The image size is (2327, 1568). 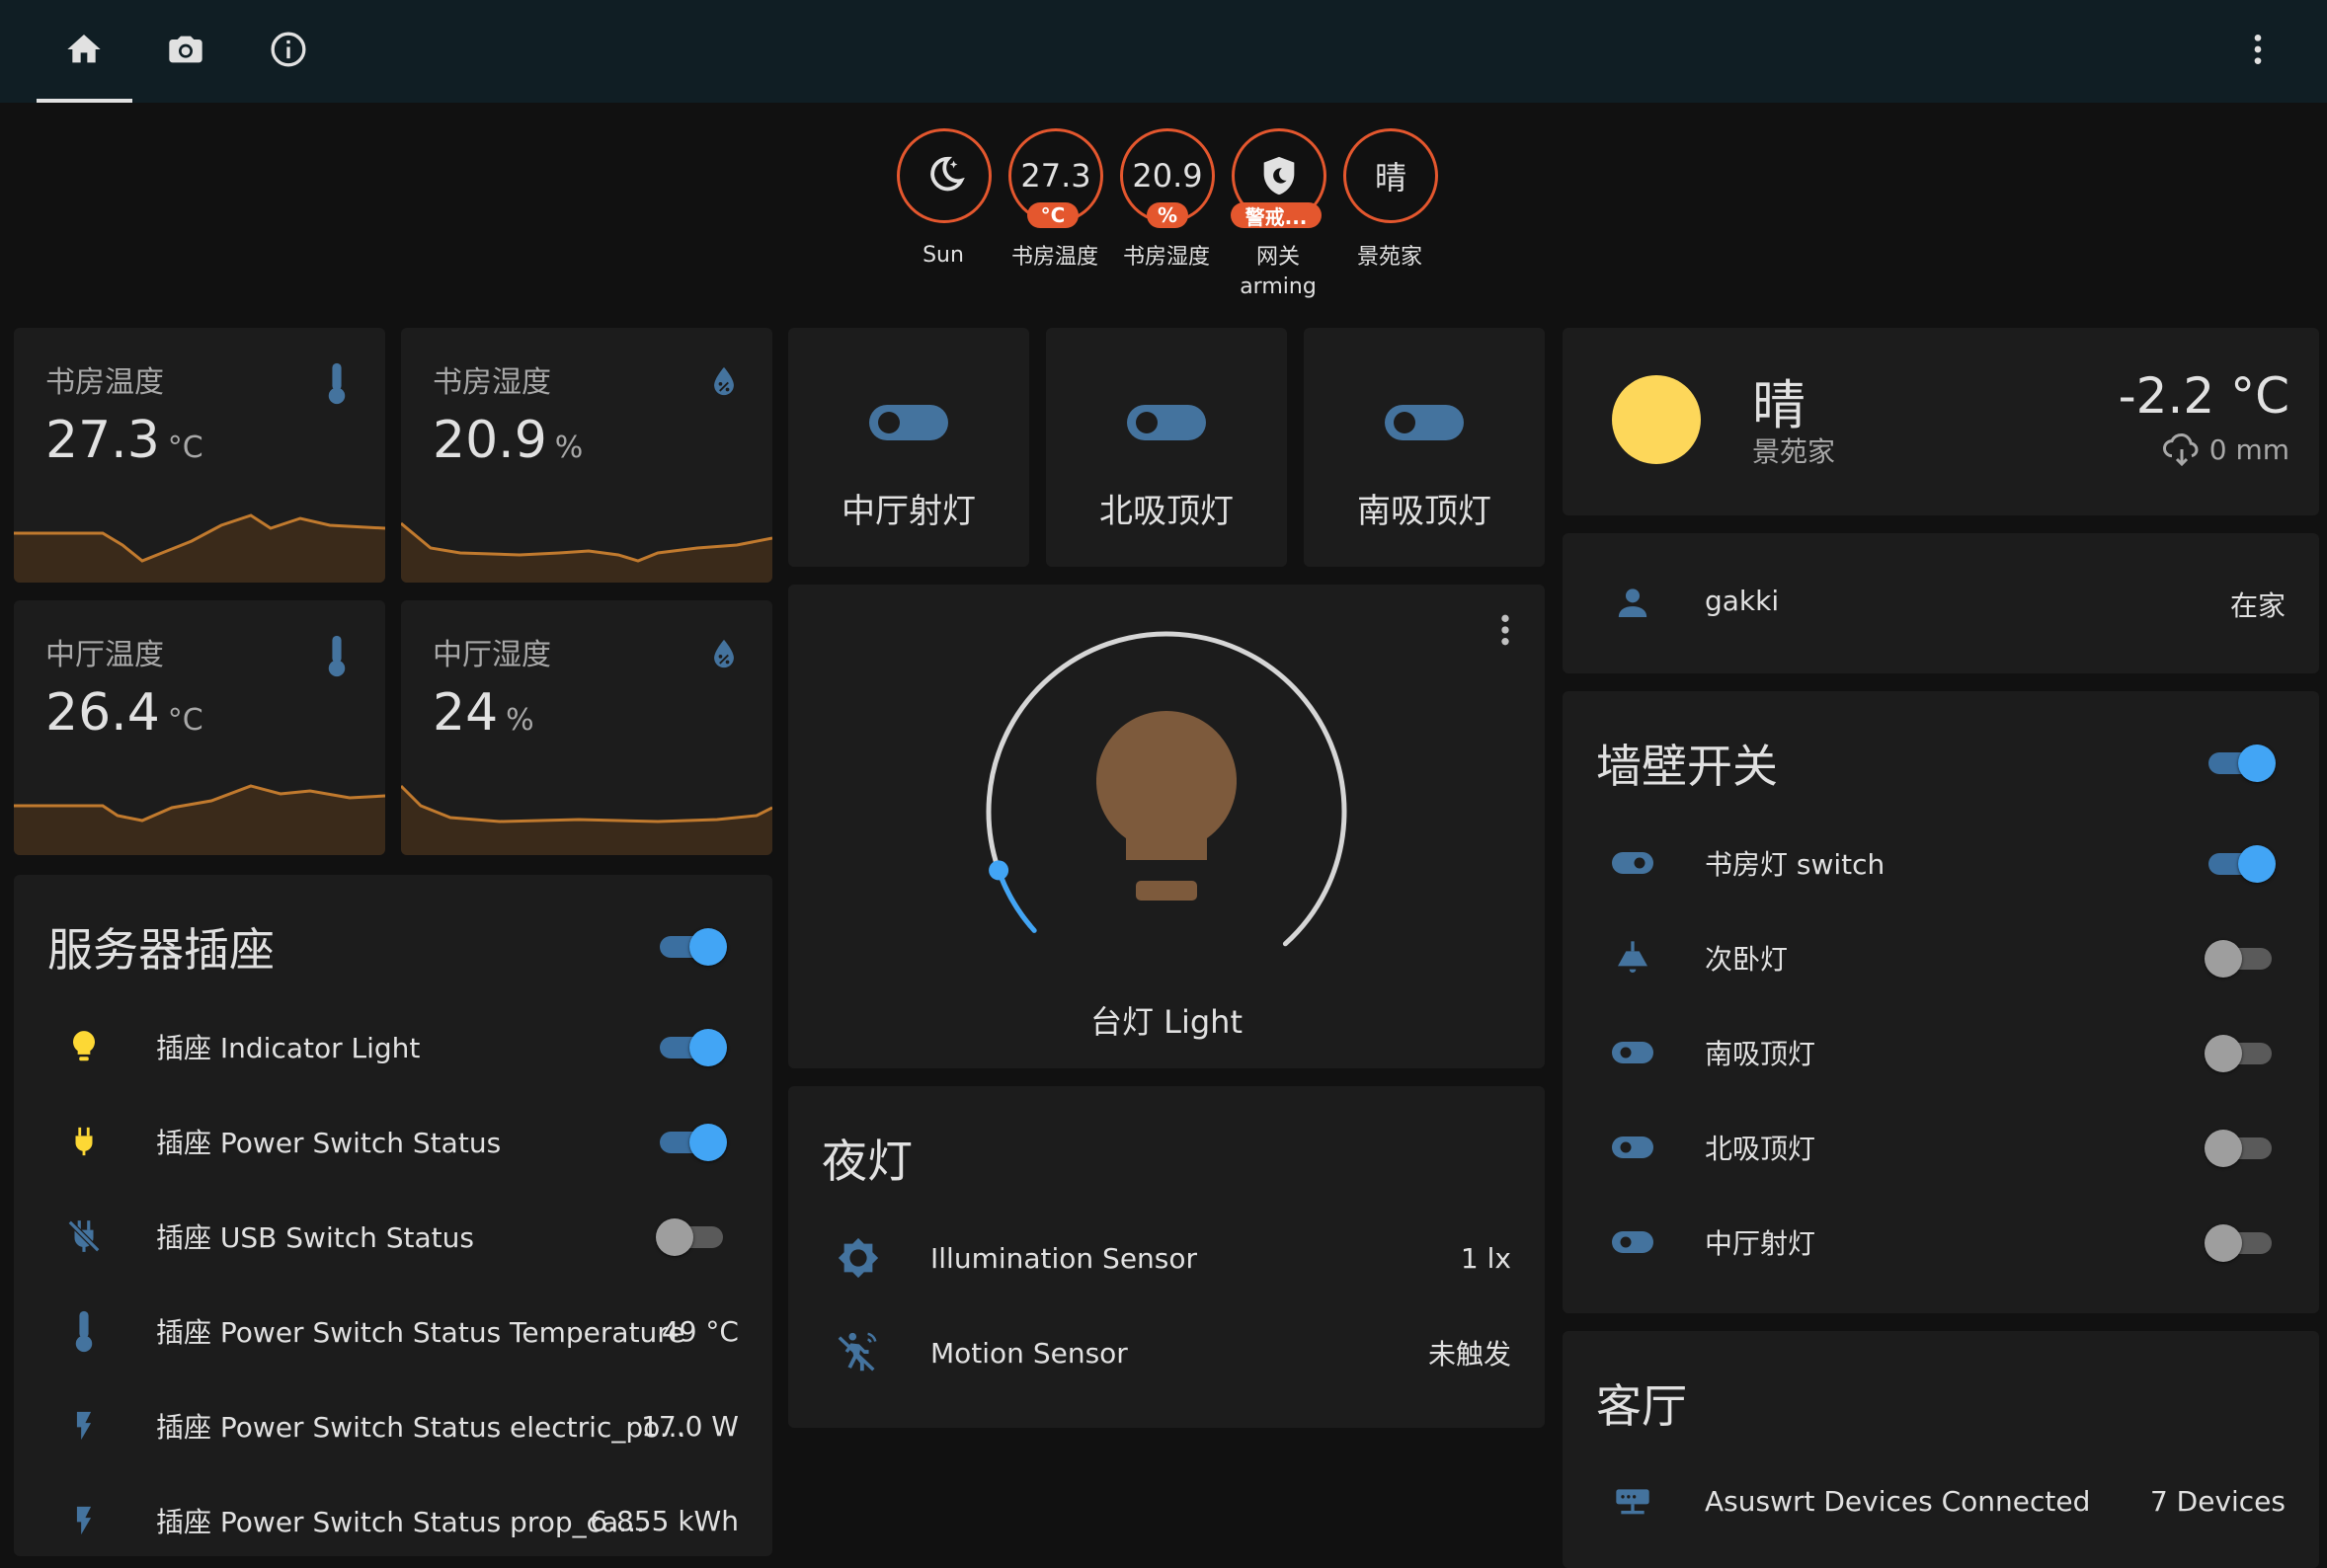 I want to click on weather-precipitation-line: 0 mm, so click(x=2225, y=449).